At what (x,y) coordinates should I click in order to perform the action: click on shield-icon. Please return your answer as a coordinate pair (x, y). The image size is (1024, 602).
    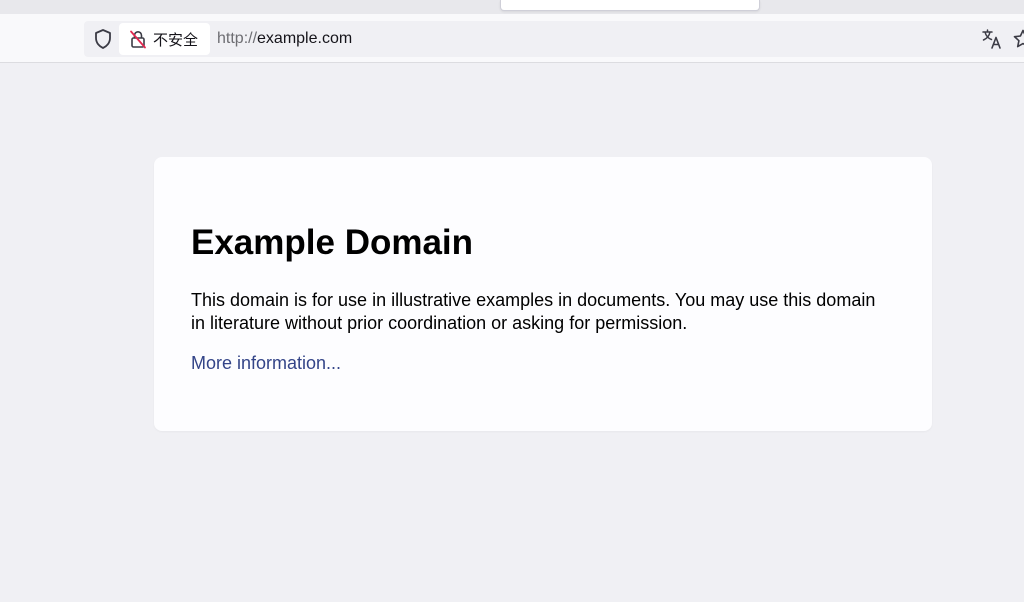
    Looking at the image, I should click on (103, 39).